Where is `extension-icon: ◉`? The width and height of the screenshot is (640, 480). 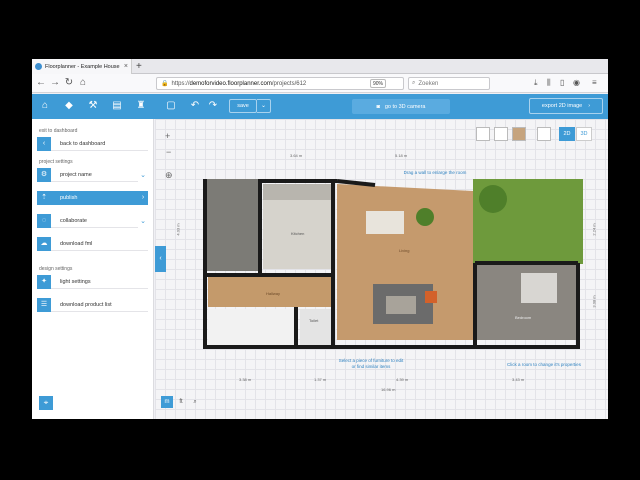 extension-icon: ◉ is located at coordinates (576, 82).